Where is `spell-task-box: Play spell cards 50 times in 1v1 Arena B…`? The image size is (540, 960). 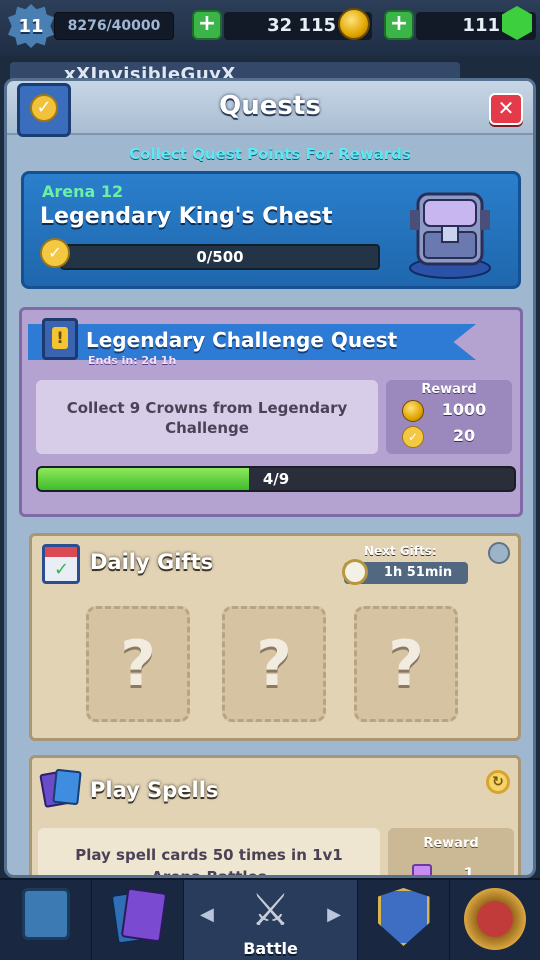
spell-task-box: Play spell cards 50 times in 1v1 Arena B… is located at coordinates (209, 853).